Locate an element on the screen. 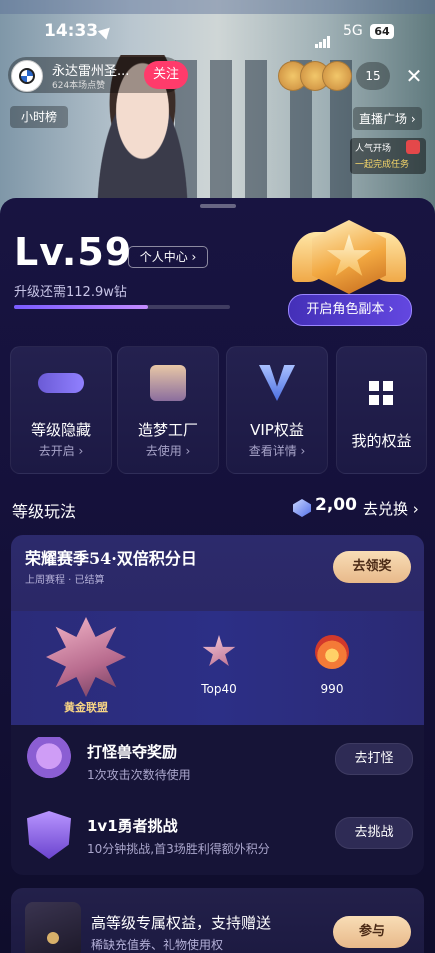 Image resolution: width=435 pixels, height=953 pixels. hide-badge-icon is located at coordinates (61, 383).